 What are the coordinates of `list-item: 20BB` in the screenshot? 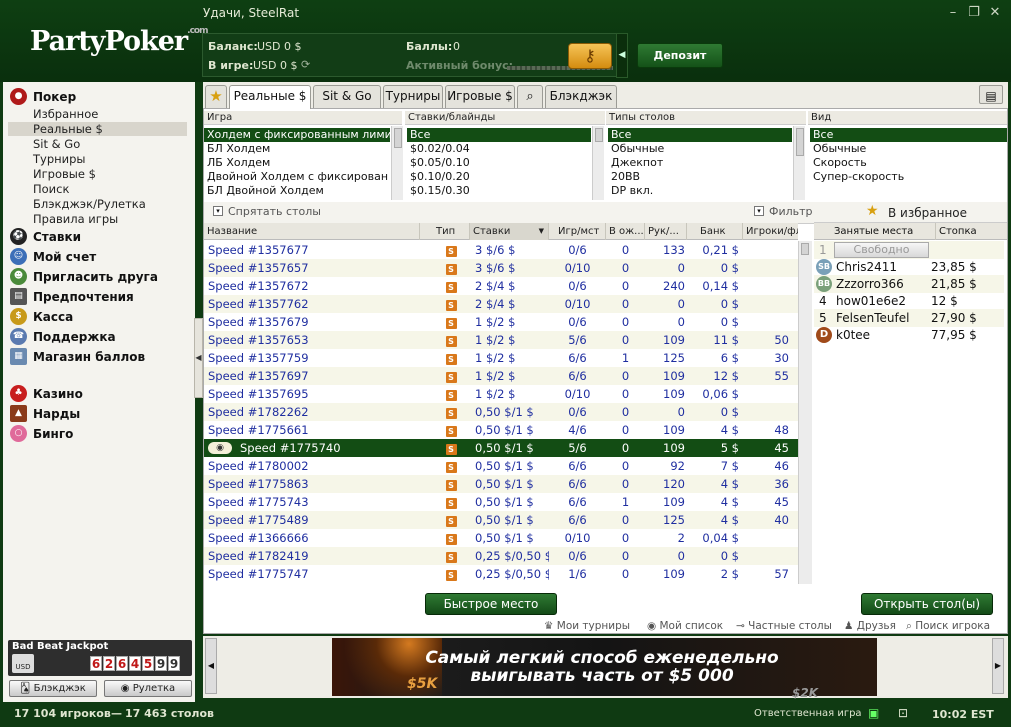 It's located at (700, 177).